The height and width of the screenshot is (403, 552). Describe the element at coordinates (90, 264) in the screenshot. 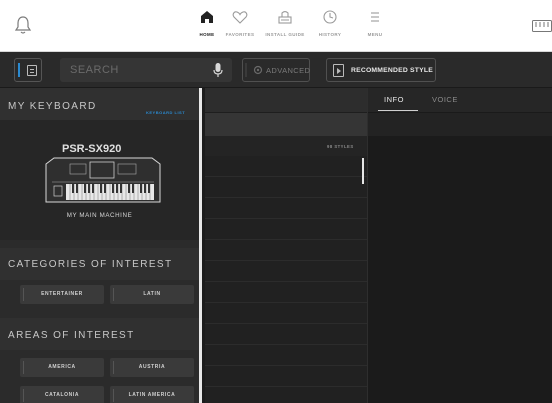

I see `categories-title: CATEGORIES OF INTEREST` at that location.